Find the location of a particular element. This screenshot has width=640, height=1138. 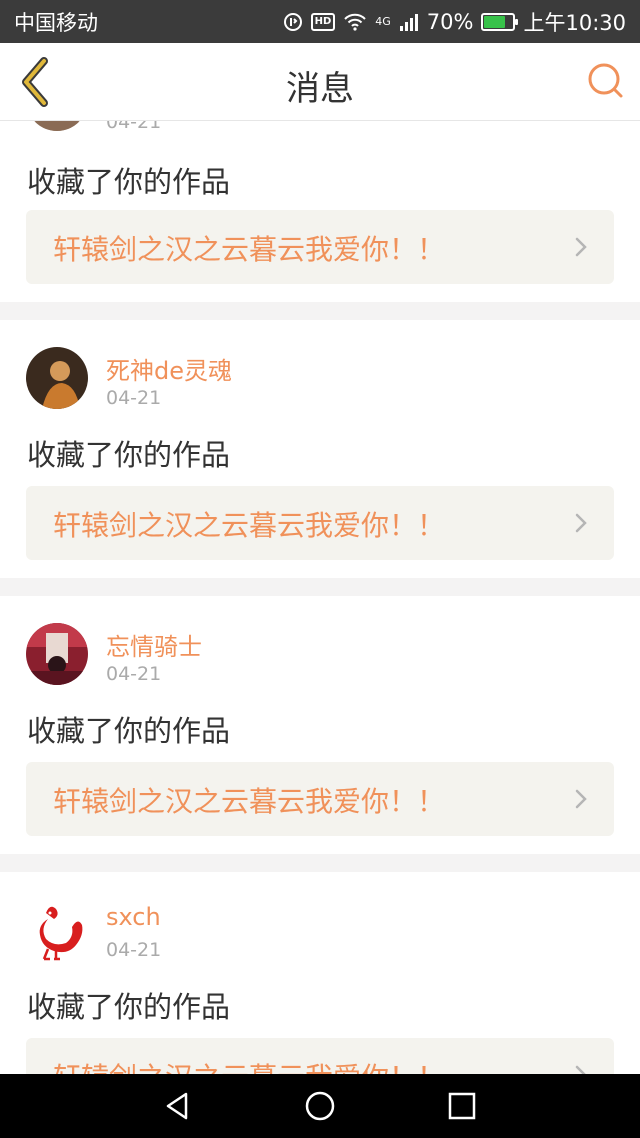

battery-fill is located at coordinates (495, 21).